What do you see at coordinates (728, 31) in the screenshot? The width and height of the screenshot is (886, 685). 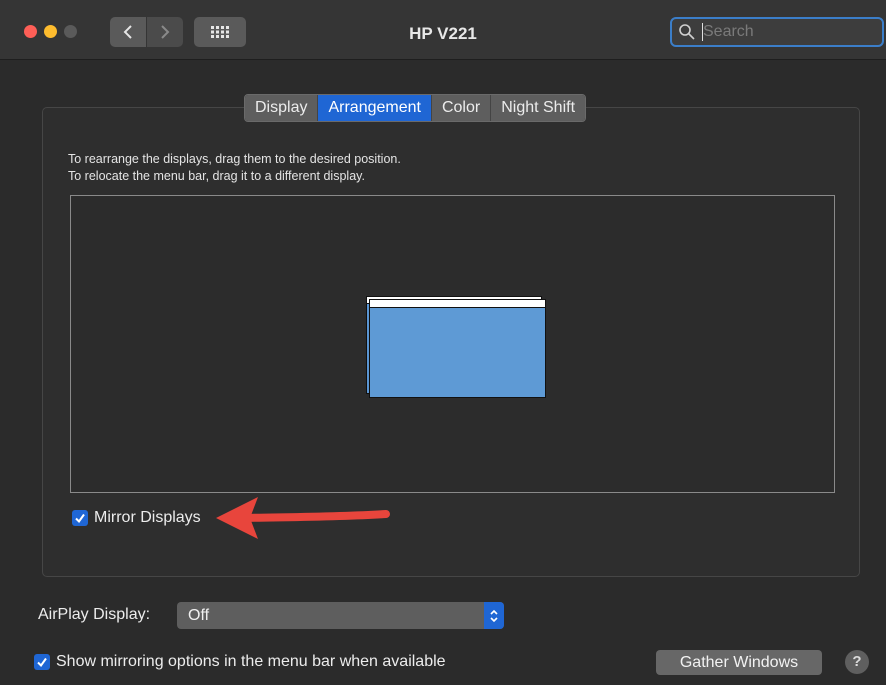 I see `search-placeholder: Search` at bounding box center [728, 31].